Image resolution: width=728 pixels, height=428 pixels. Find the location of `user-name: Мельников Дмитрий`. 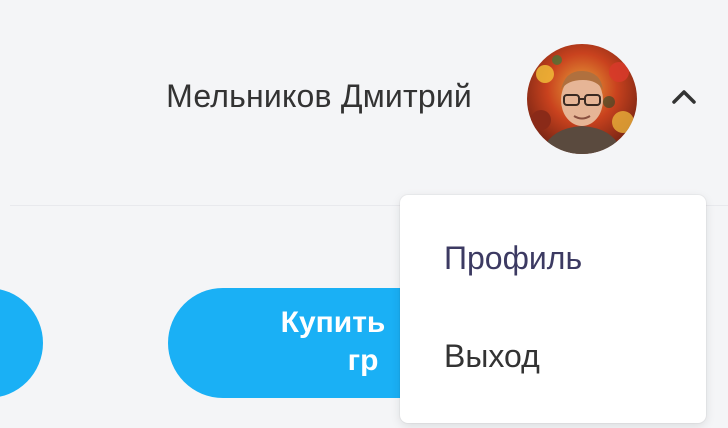

user-name: Мельников Дмитрий is located at coordinates (319, 96).